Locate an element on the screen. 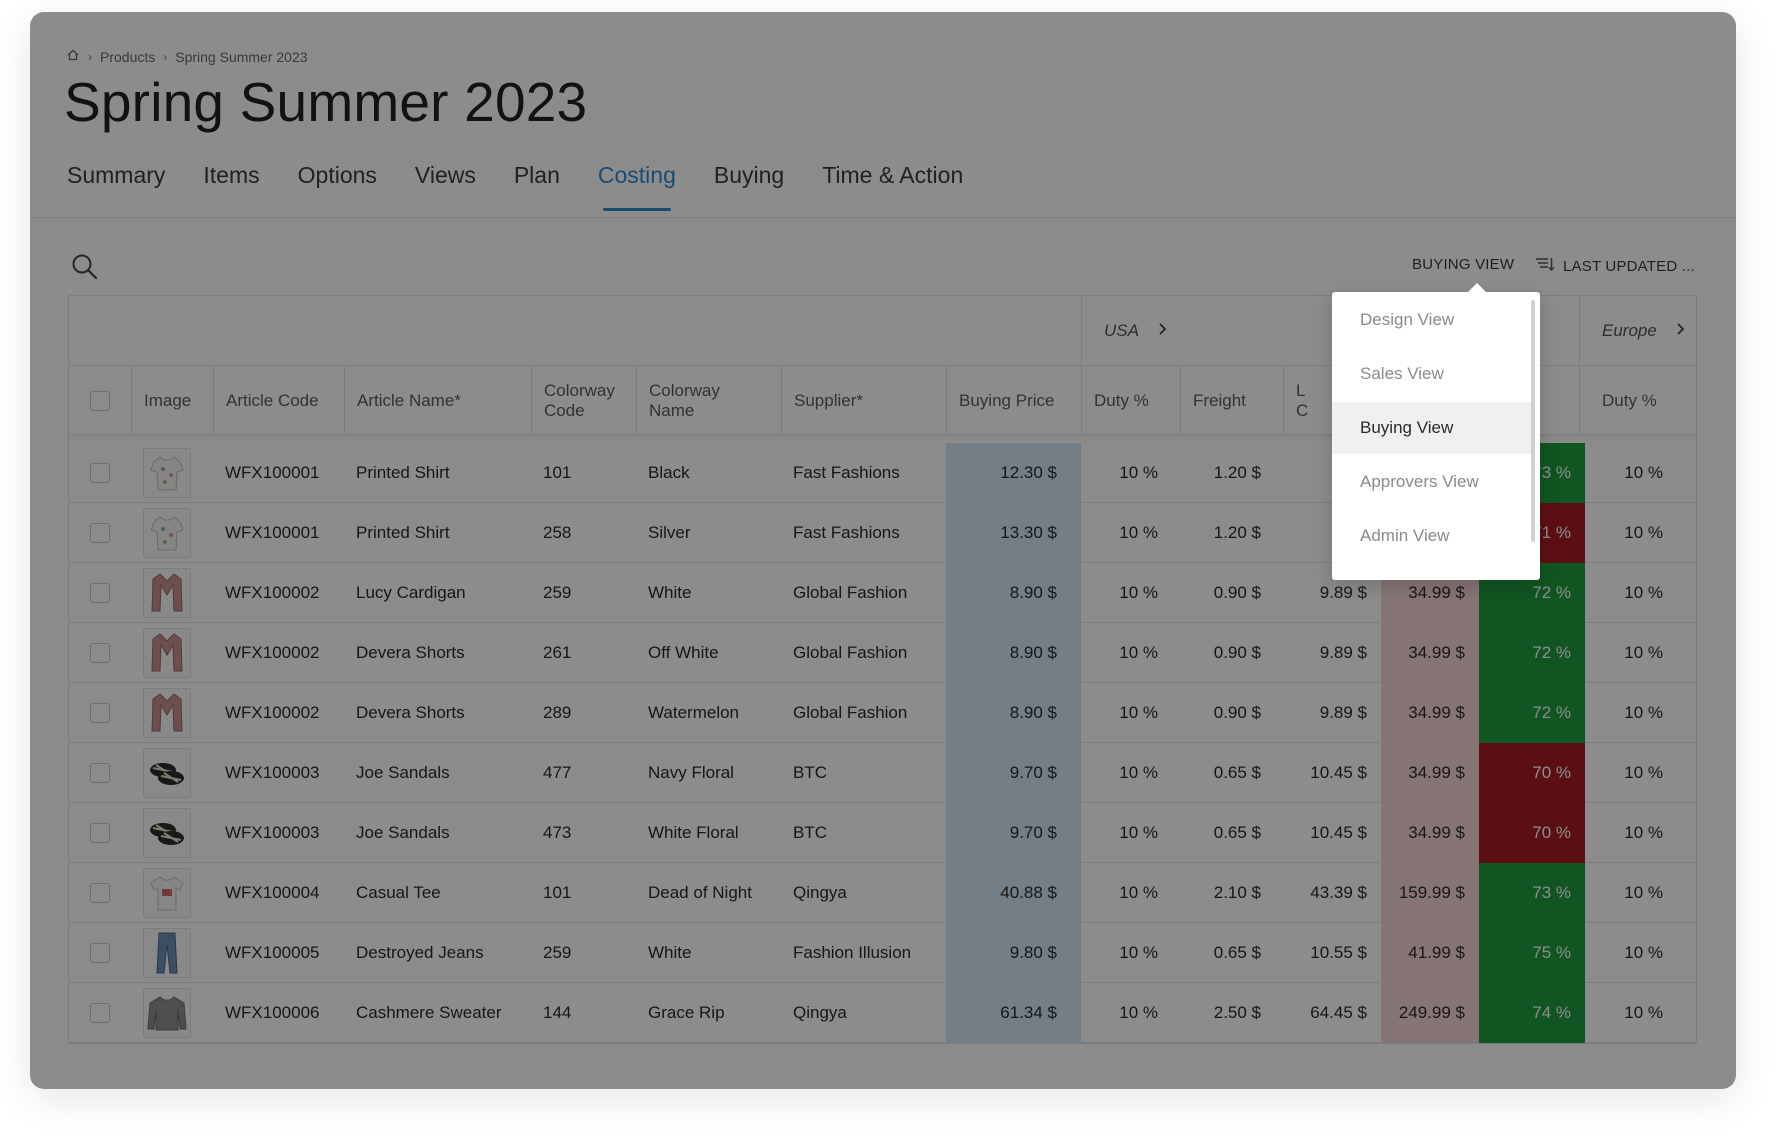  cell-rrp: 249.99 $ is located at coordinates (1430, 1013).